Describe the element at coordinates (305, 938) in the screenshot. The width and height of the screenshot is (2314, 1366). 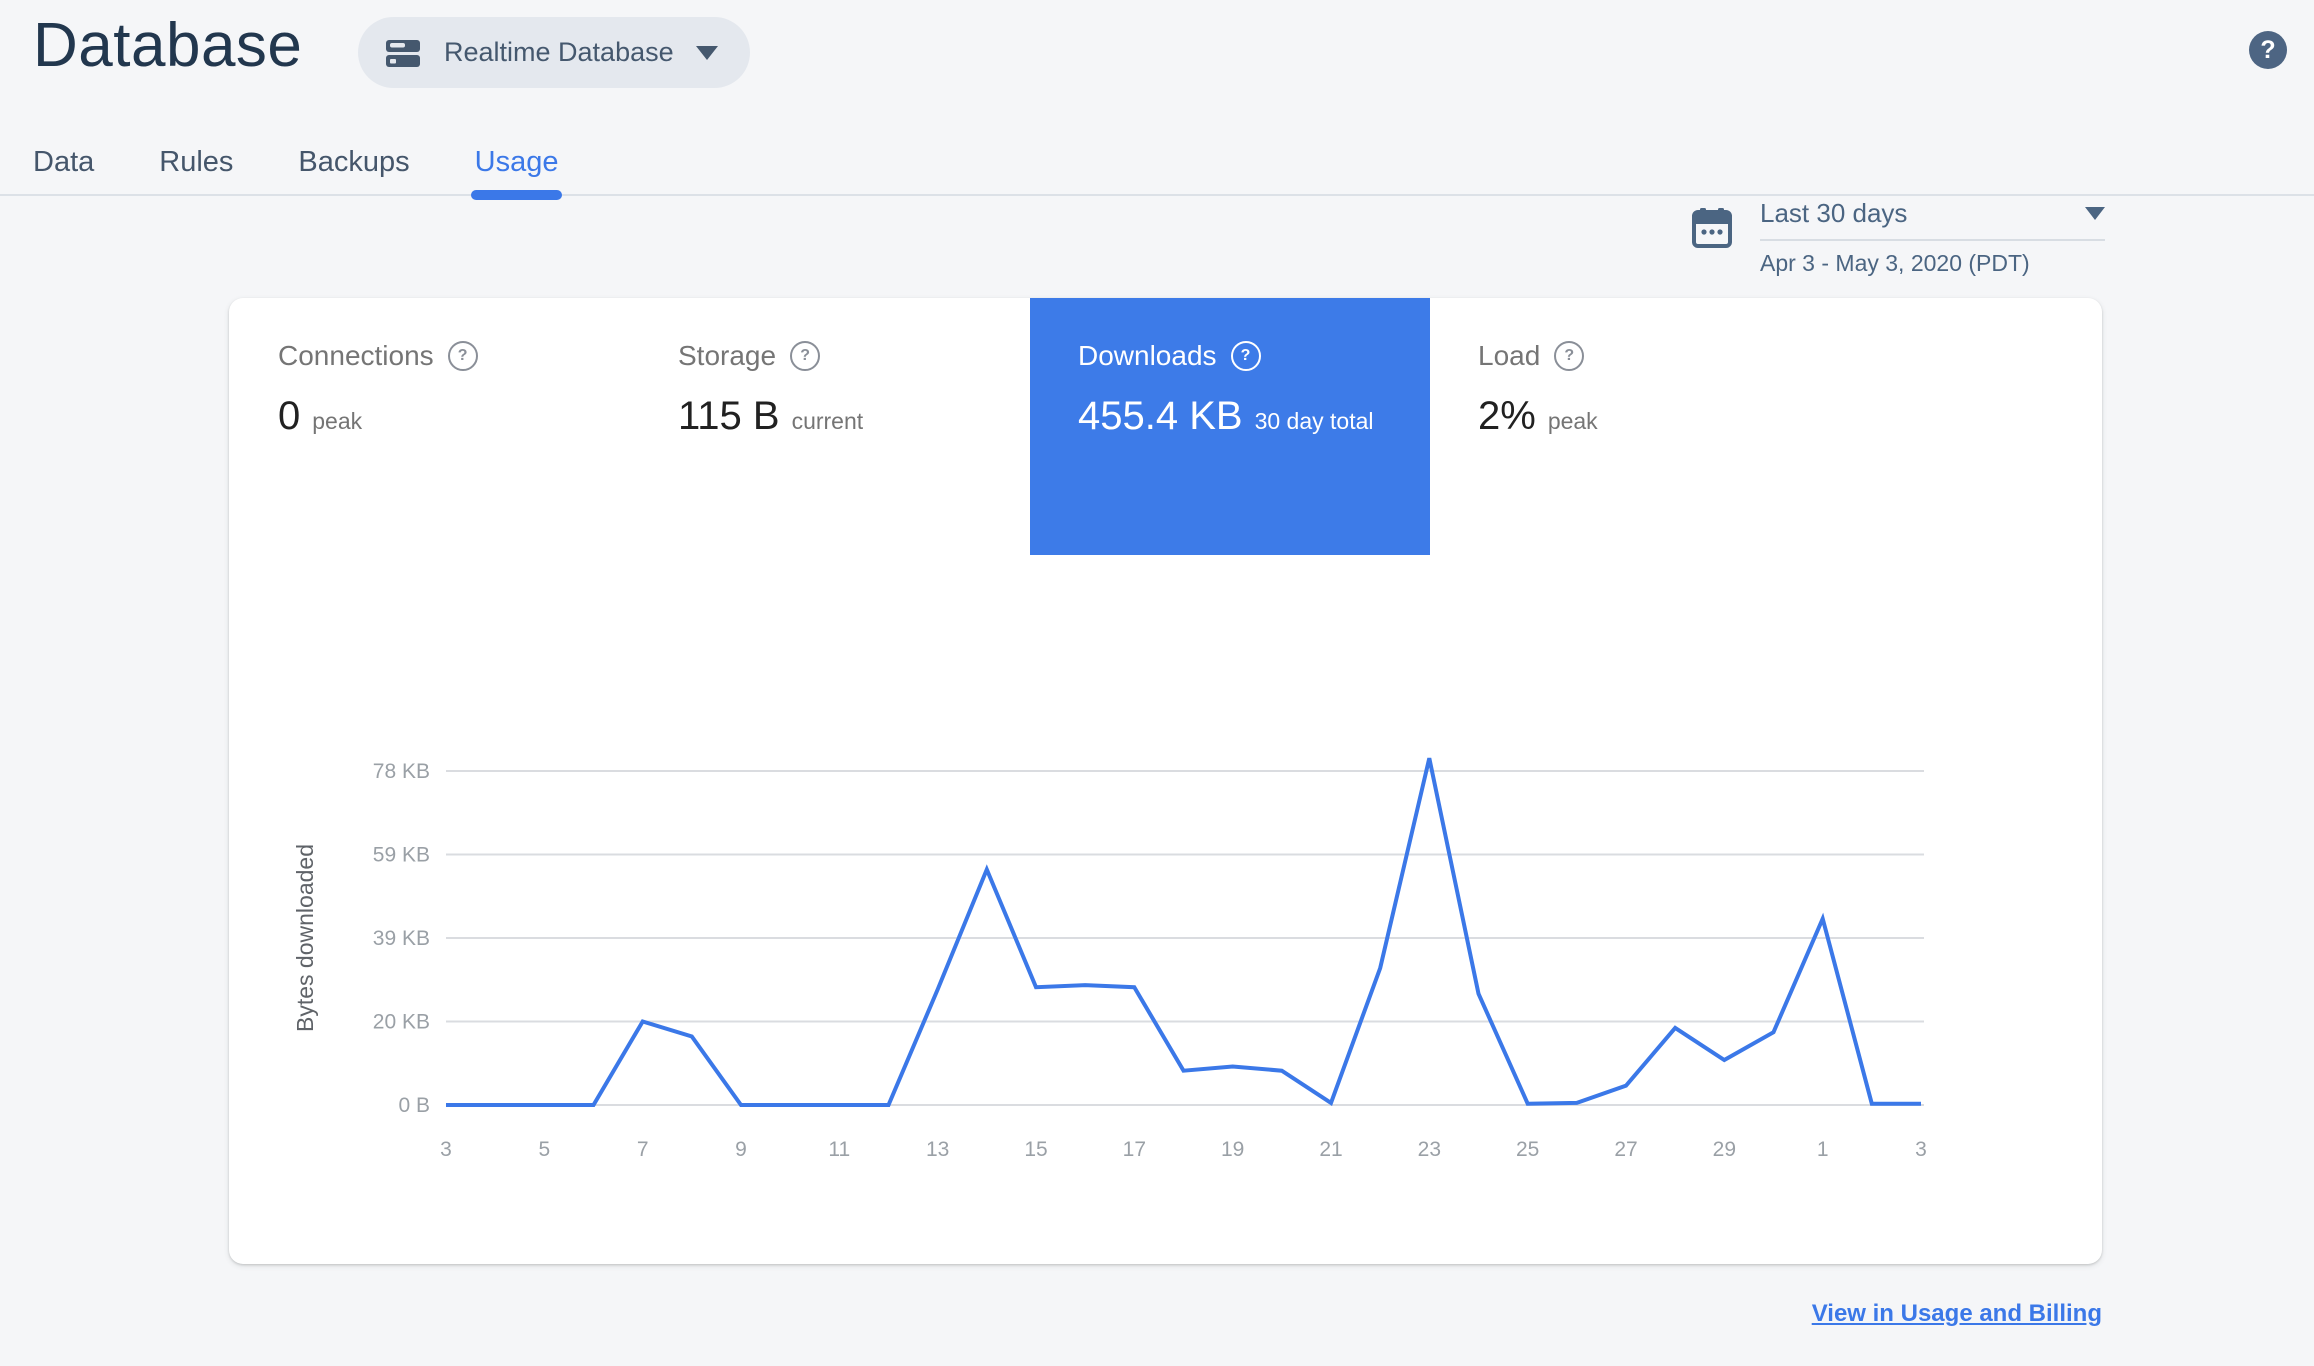
I see `svg-text: Bytes downloaded` at that location.